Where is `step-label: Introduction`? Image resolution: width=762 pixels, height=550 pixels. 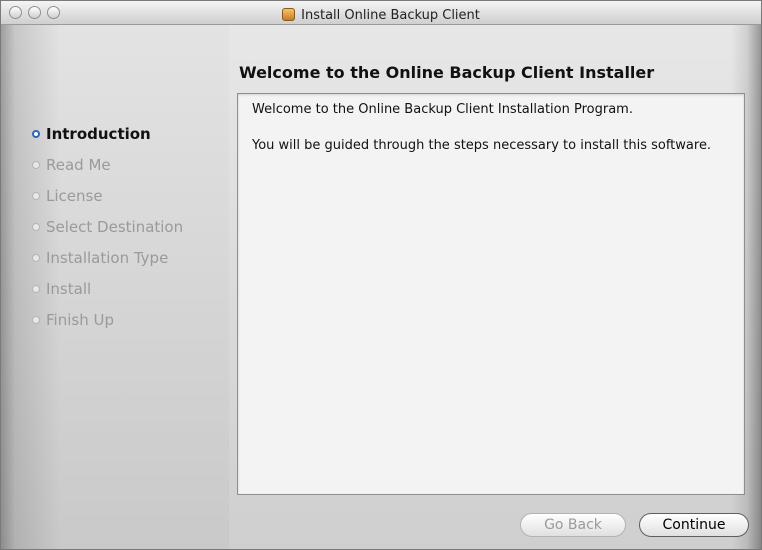 step-label: Introduction is located at coordinates (98, 133).